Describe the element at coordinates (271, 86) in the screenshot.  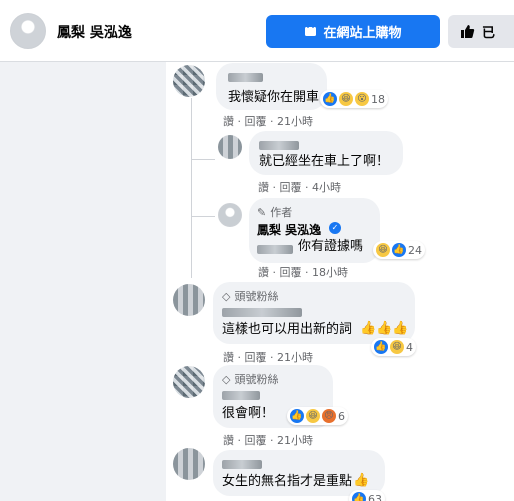
I see `comment-bubble: 我懷疑你在開車` at that location.